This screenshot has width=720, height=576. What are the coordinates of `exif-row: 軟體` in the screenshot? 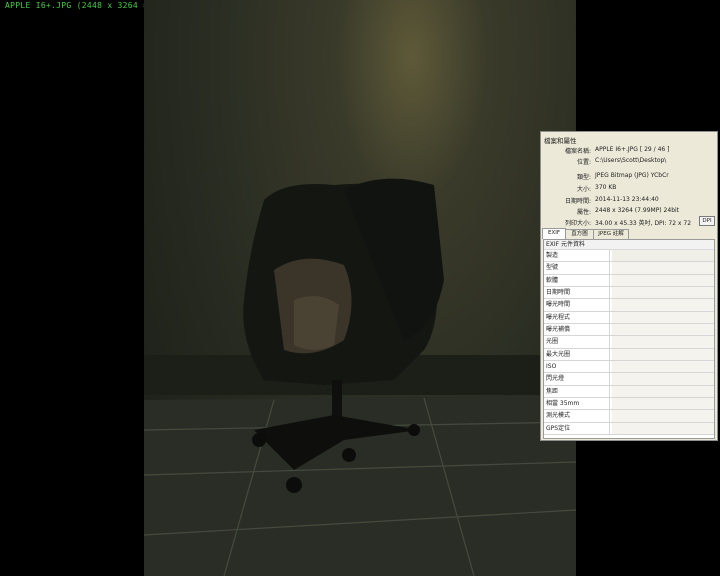 It's located at (629, 281).